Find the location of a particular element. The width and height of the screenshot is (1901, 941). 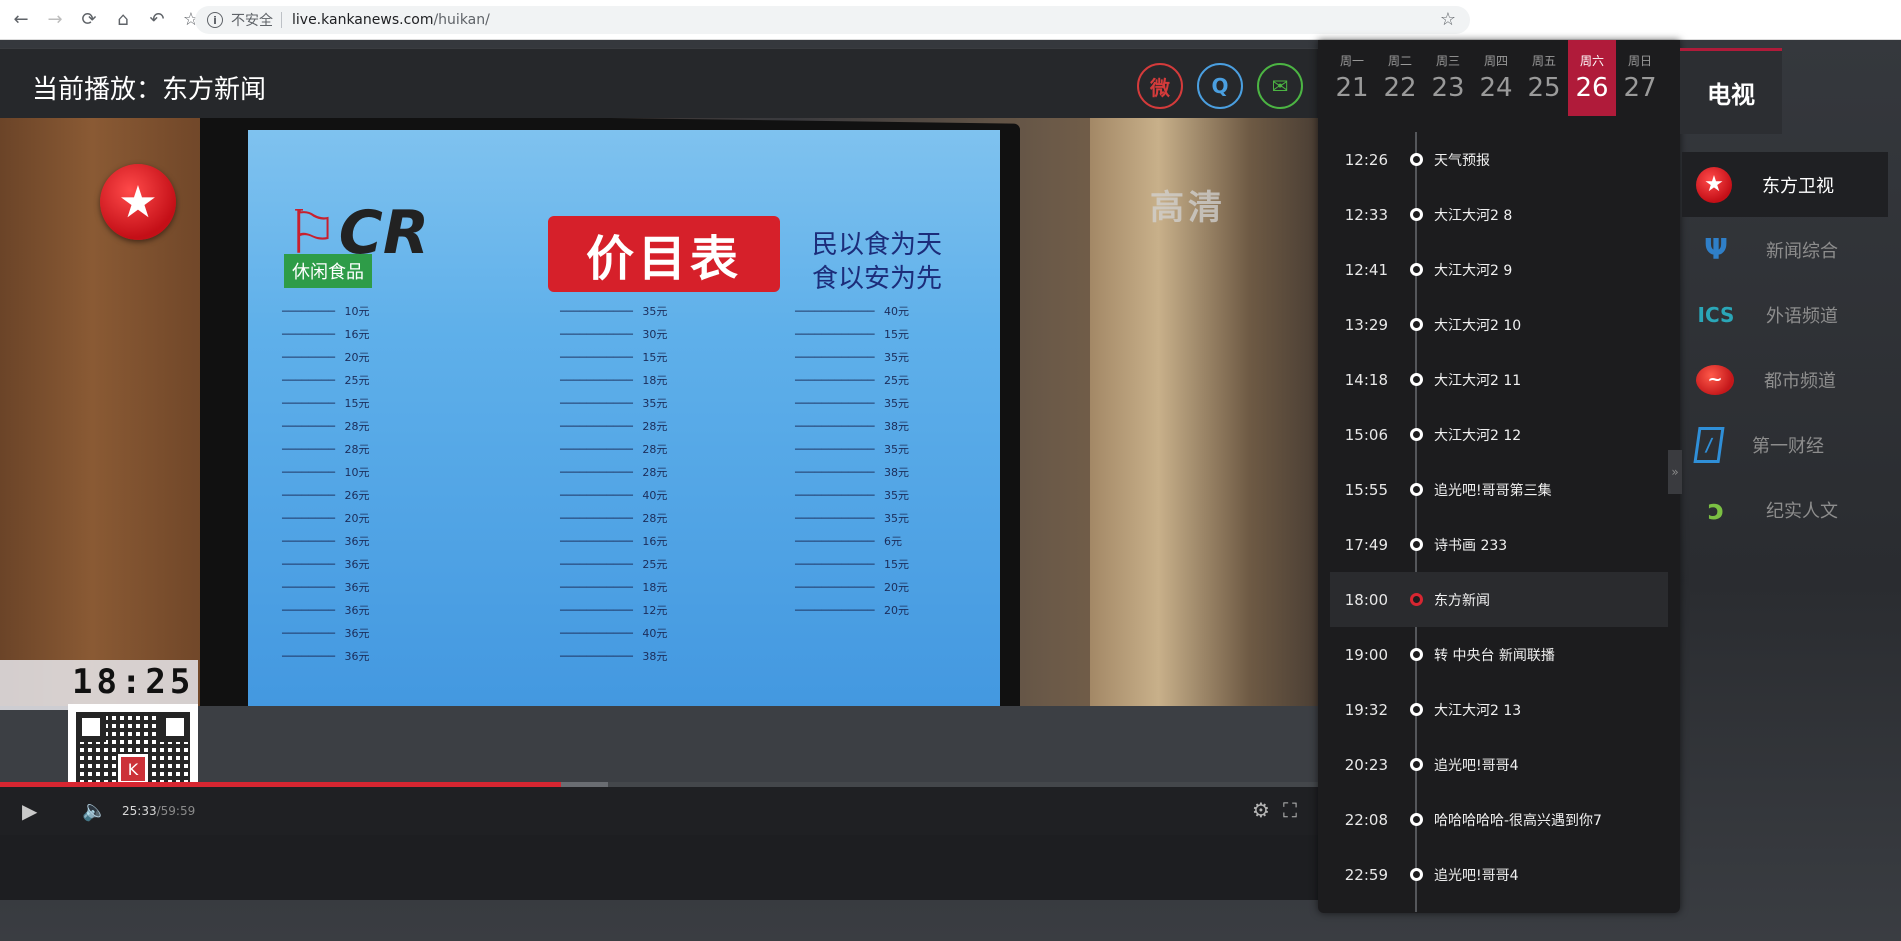

day-tab: 周三 23 is located at coordinates (1448, 78).